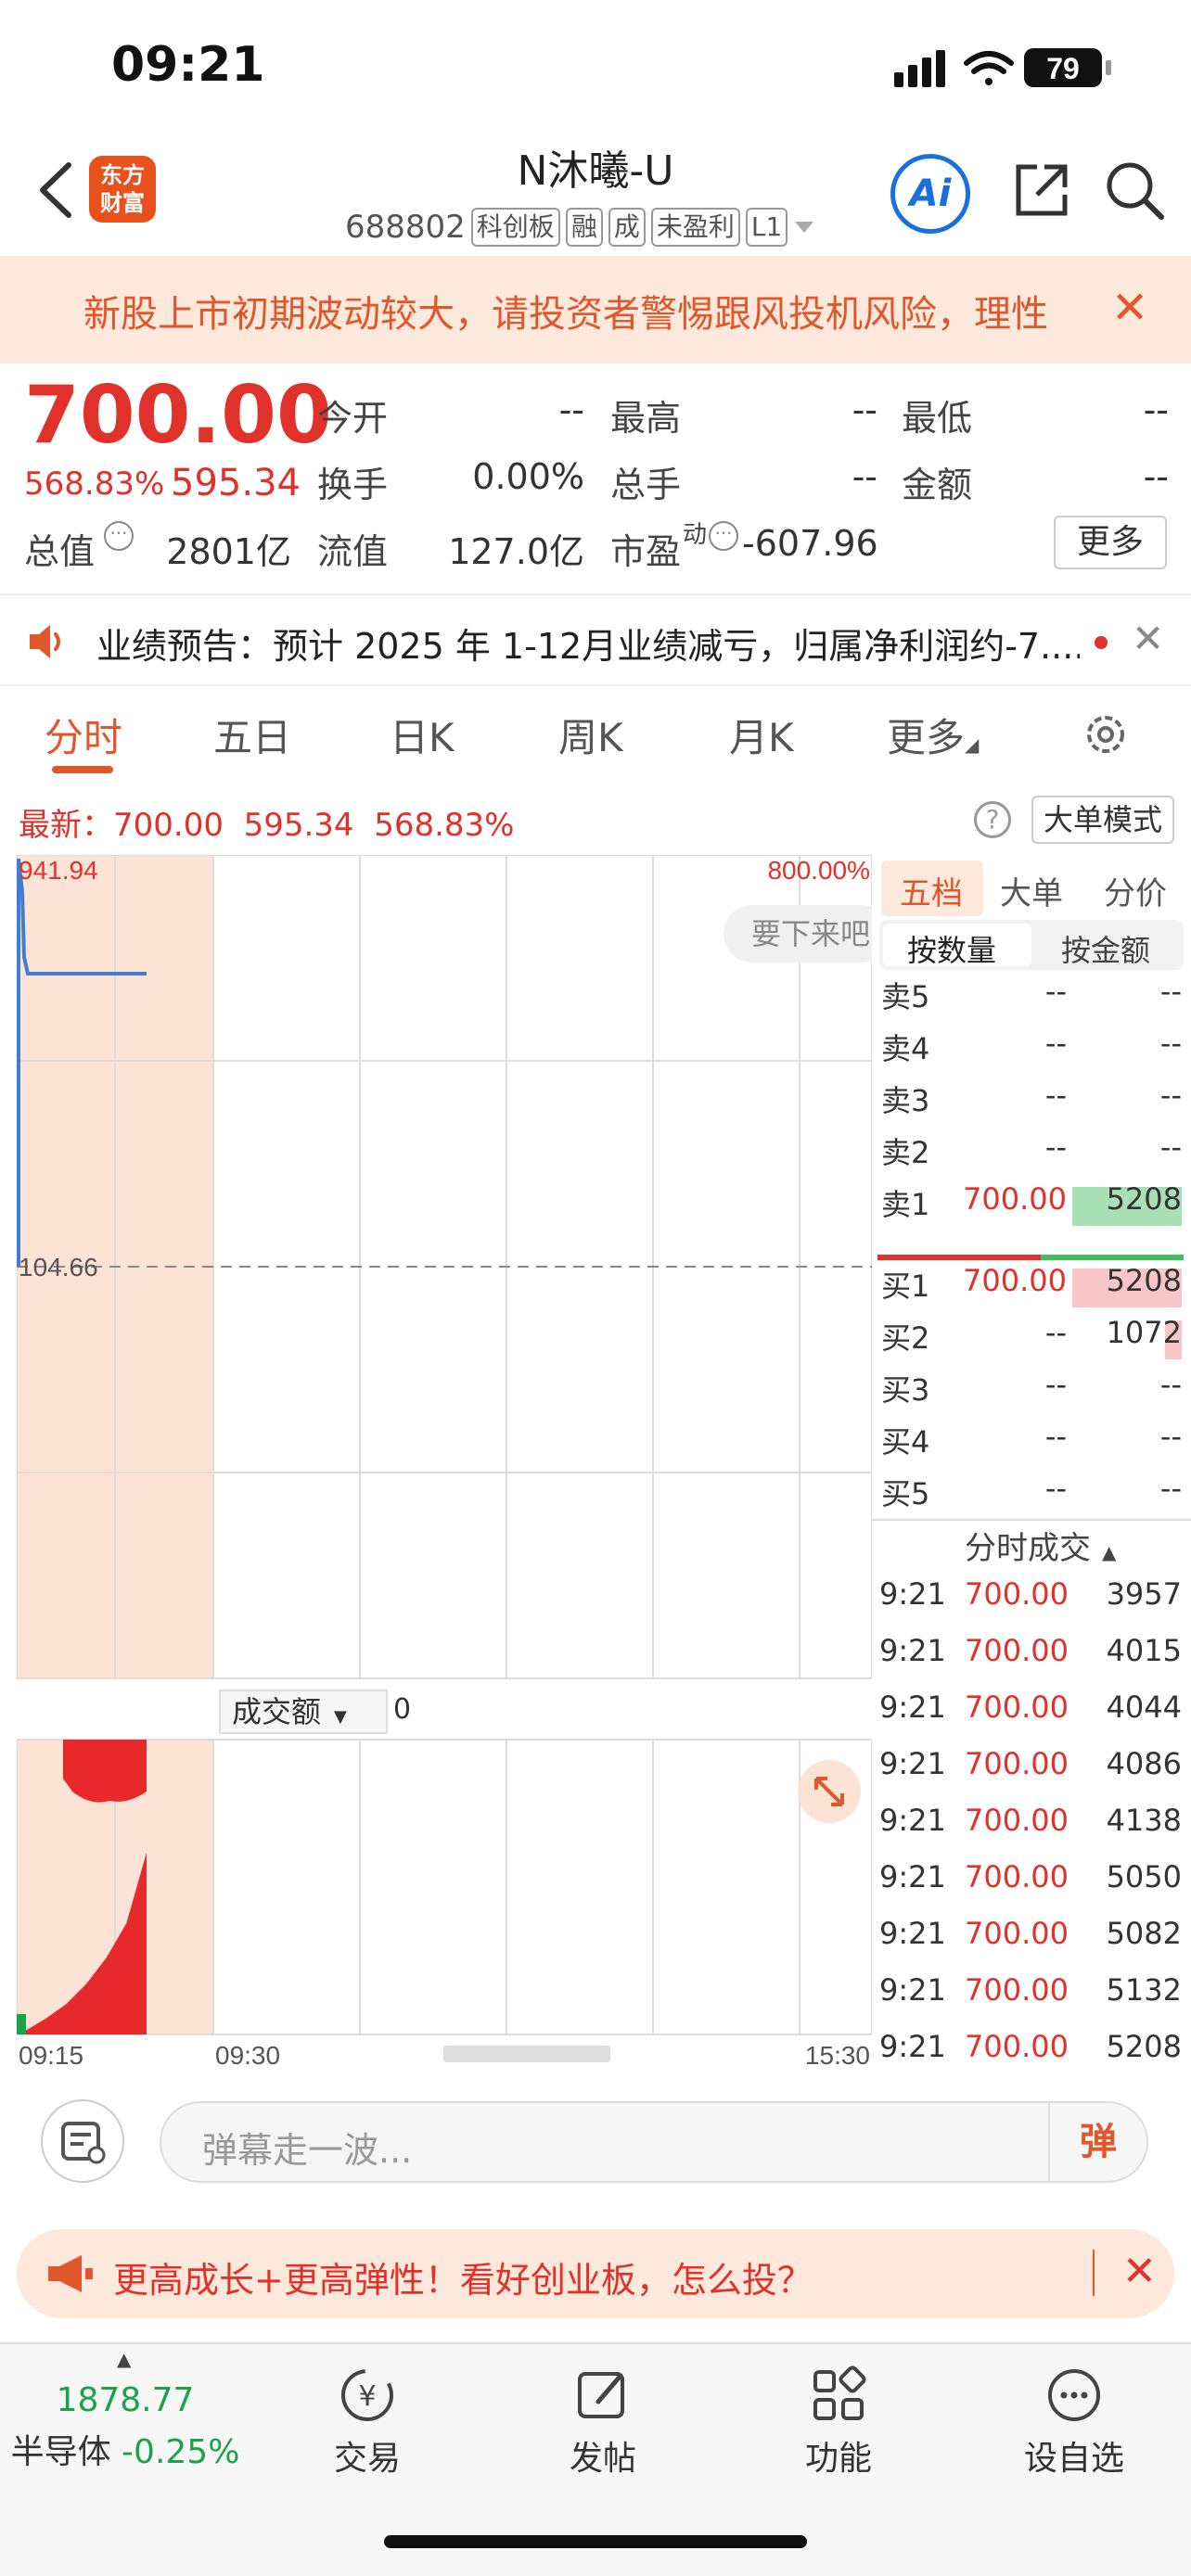 This screenshot has height=2576, width=1191. Describe the element at coordinates (1105, 948) in the screenshot. I see `toggle-by-amount: 按金额` at that location.